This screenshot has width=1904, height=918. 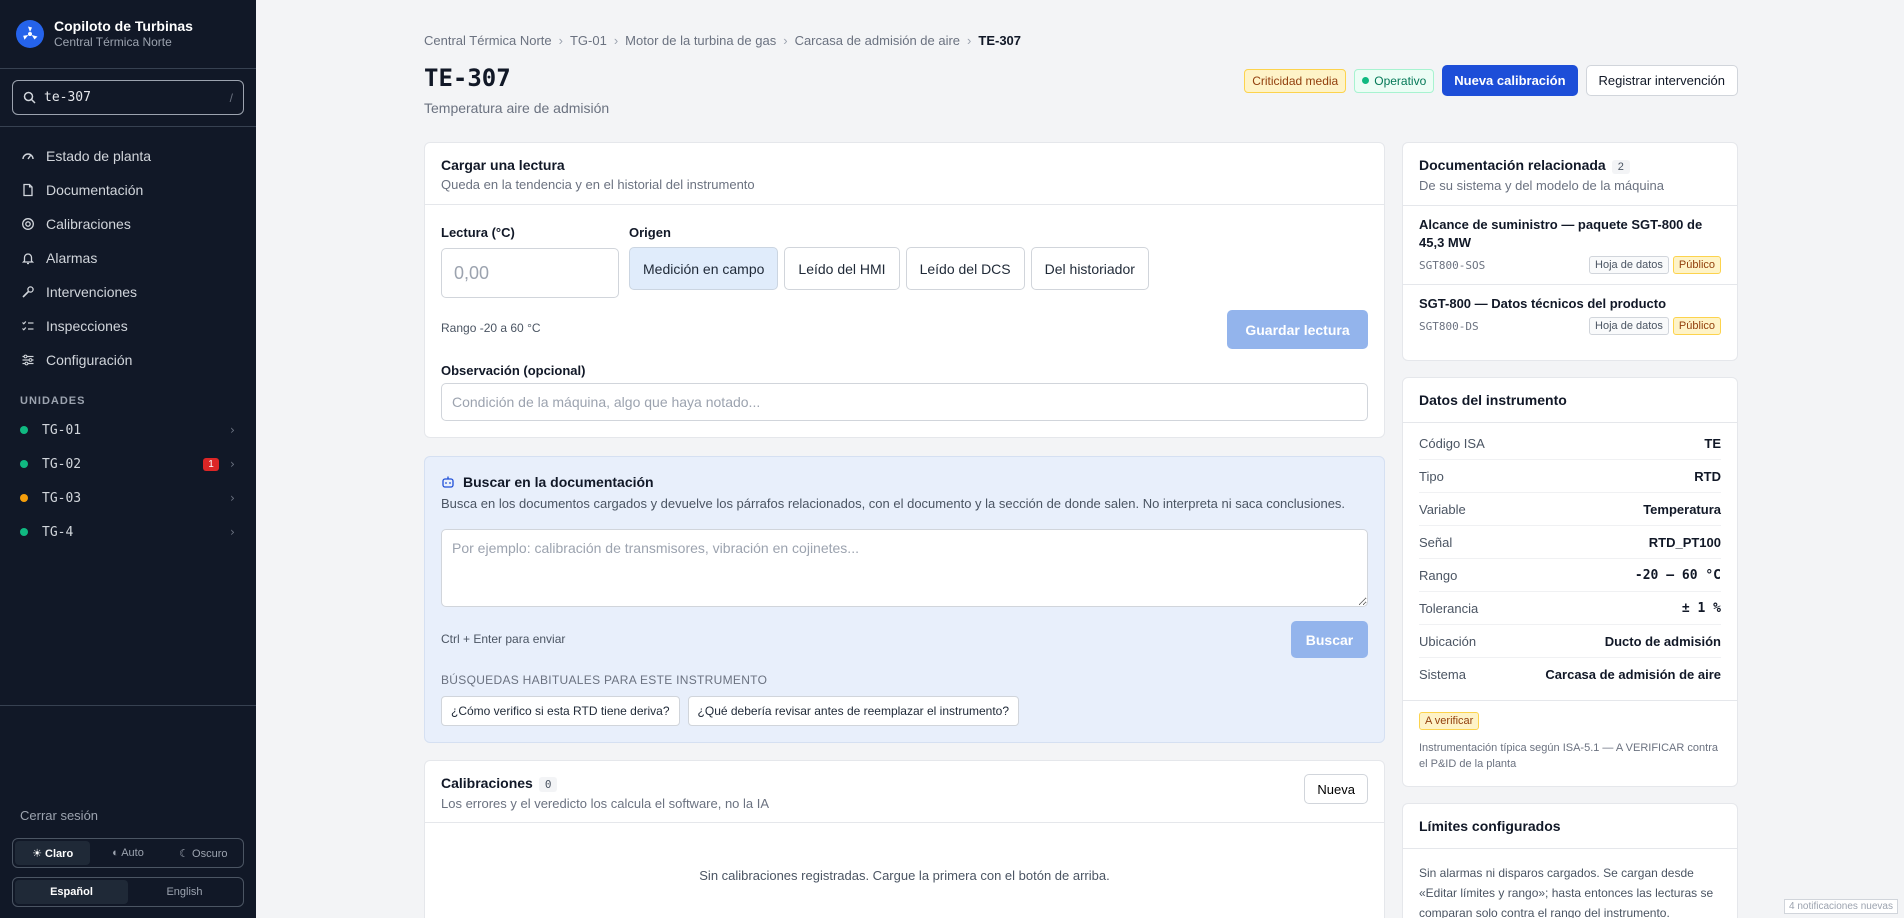 I want to click on reading-value-input, so click(x=530, y=273).